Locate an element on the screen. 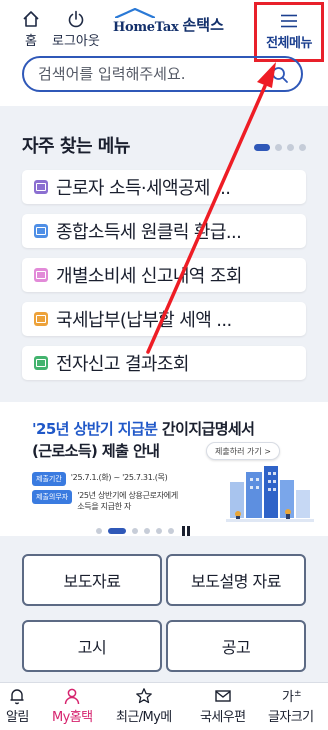 The width and height of the screenshot is (328, 730). nav-recent: 최근/My메 is located at coordinates (144, 706).